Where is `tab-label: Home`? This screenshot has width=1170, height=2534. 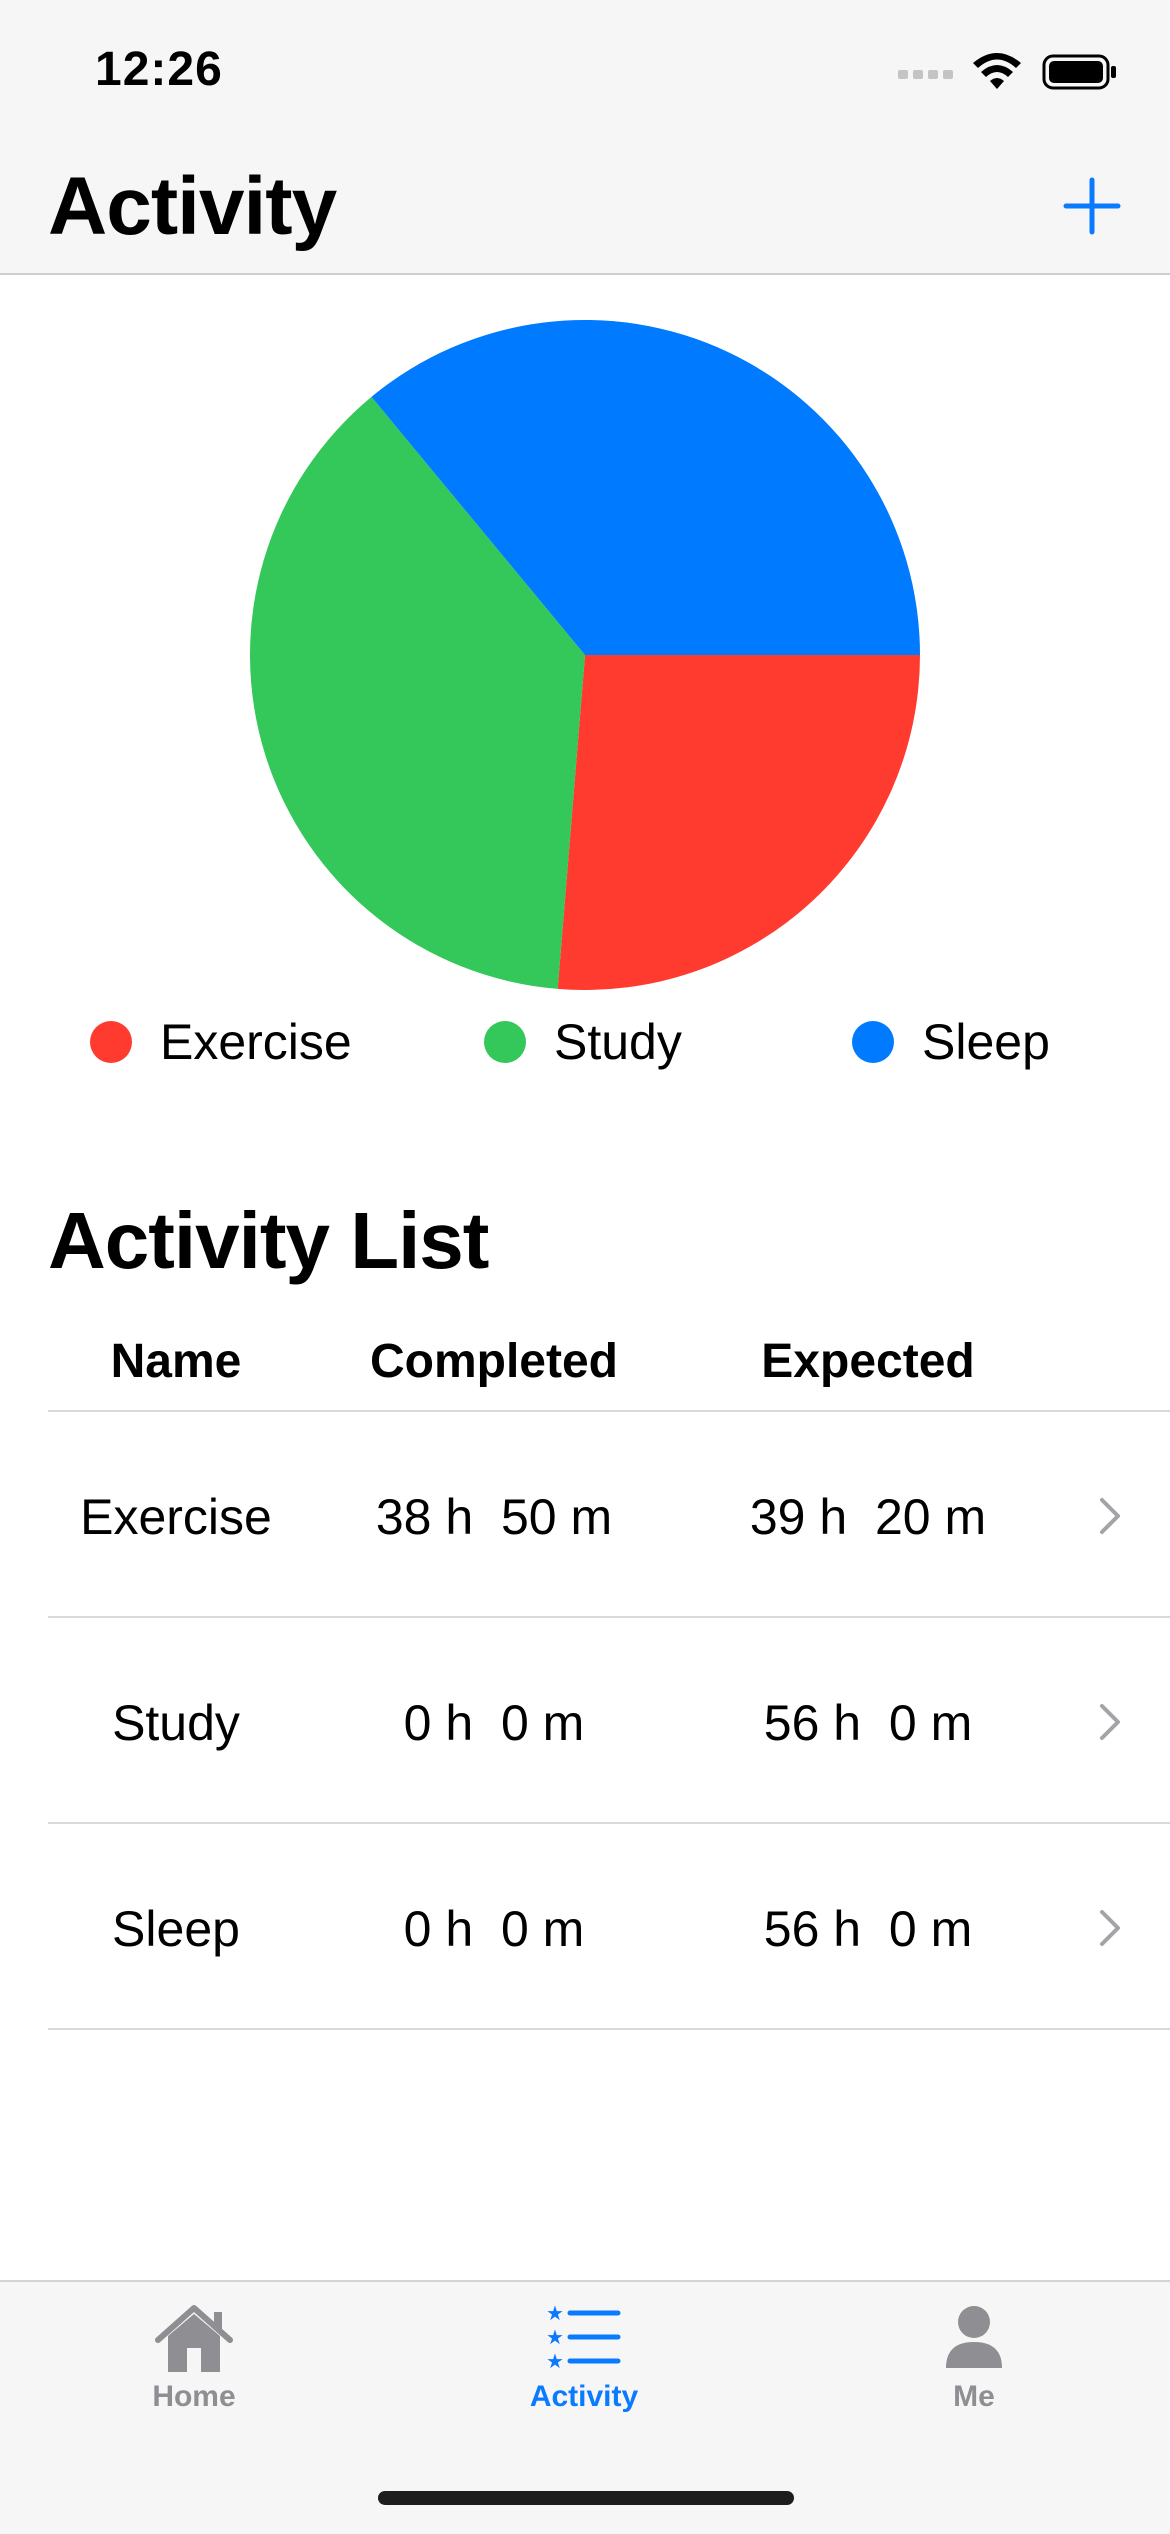 tab-label: Home is located at coordinates (194, 2396).